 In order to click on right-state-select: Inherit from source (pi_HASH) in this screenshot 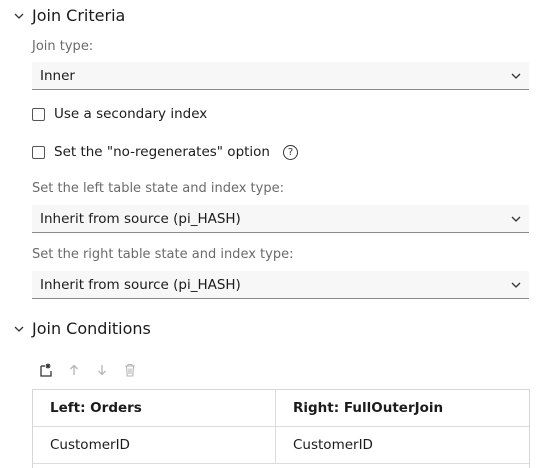, I will do `click(280, 285)`.